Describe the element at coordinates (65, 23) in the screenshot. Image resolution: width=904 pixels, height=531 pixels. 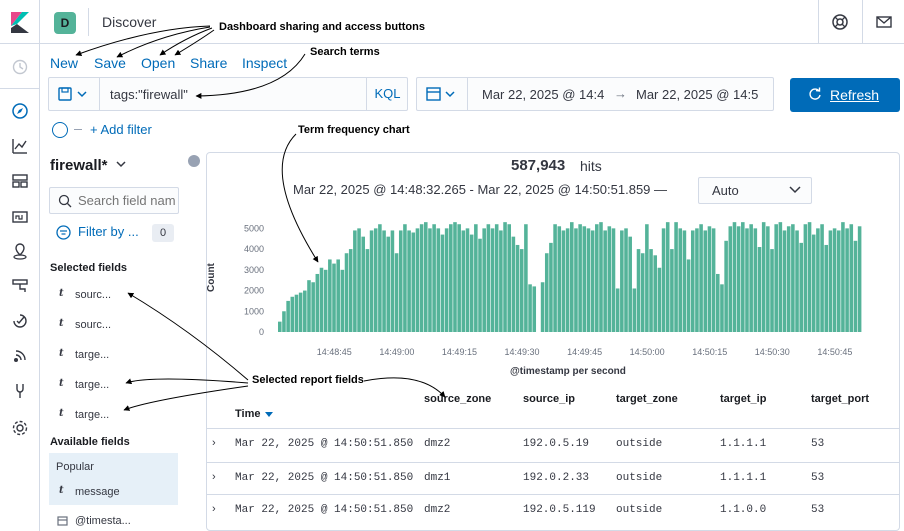
I see `app-badge: D` at that location.